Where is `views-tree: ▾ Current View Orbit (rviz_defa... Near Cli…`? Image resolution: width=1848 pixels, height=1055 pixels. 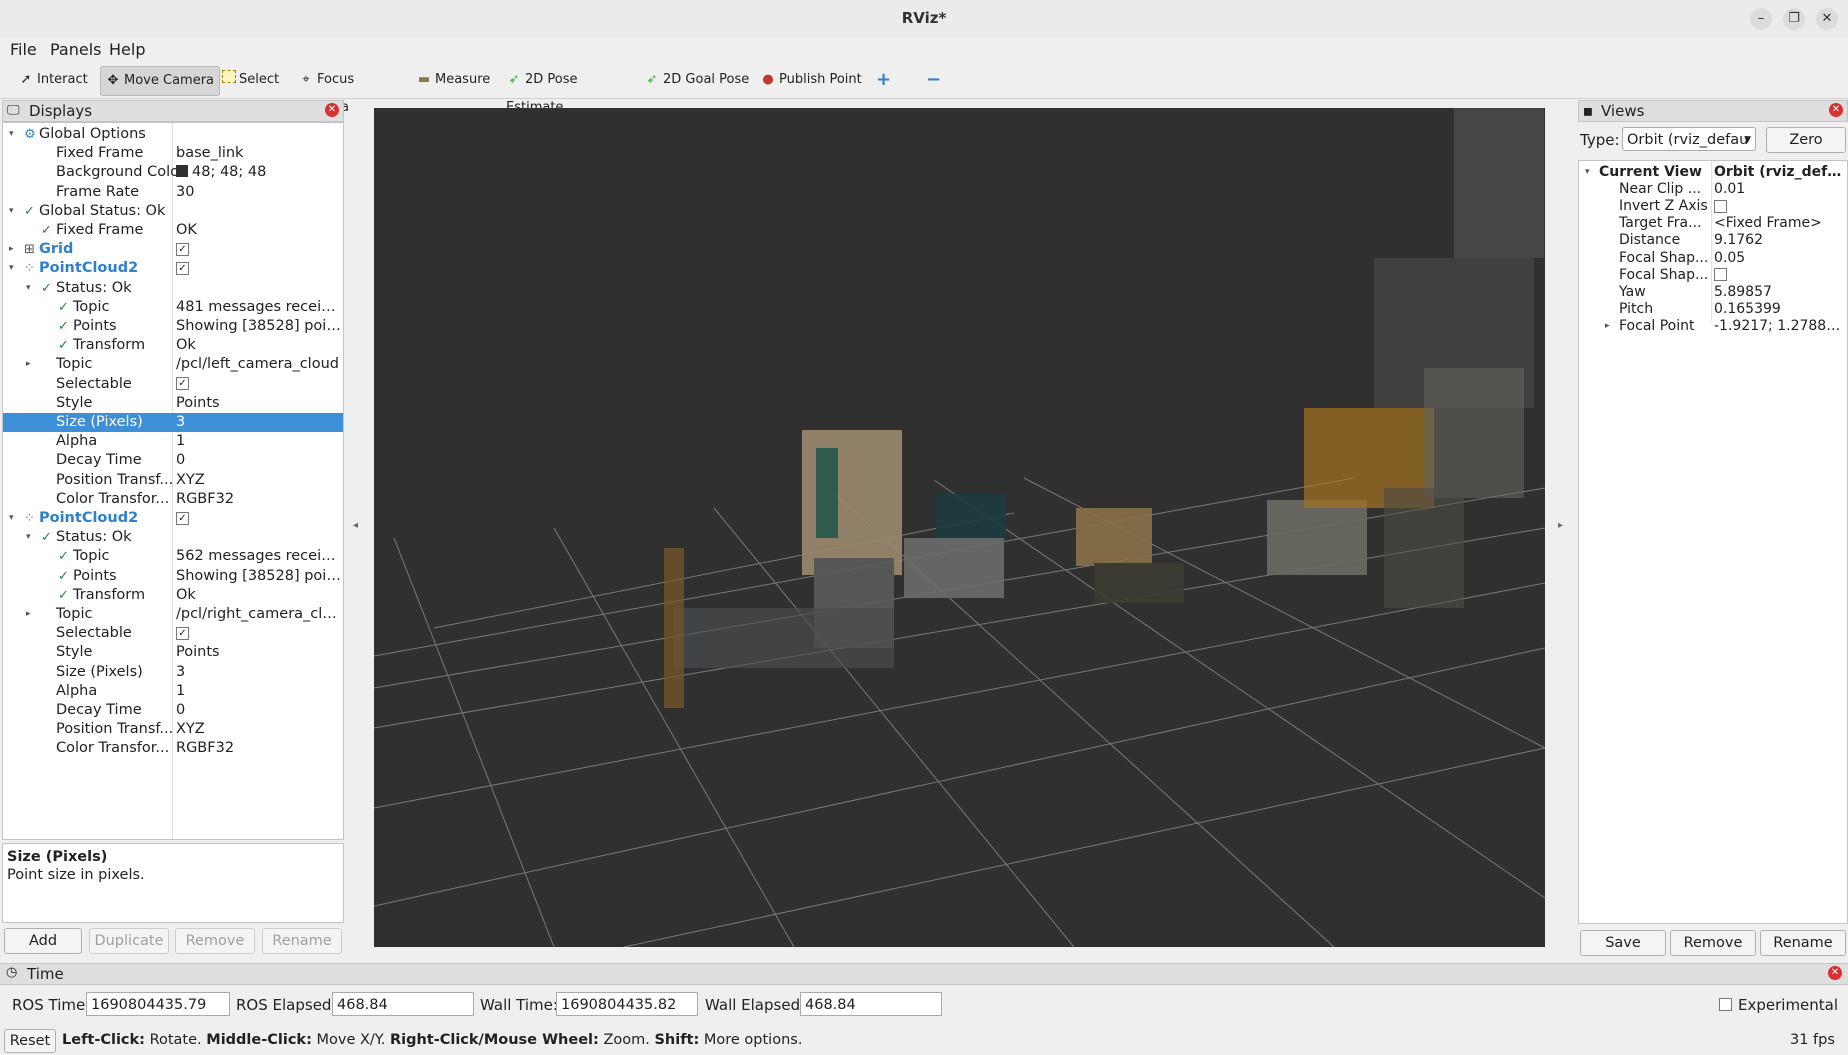
views-tree: ▾ Current View Orbit (rviz_defa... Near Cli… is located at coordinates (1713, 542).